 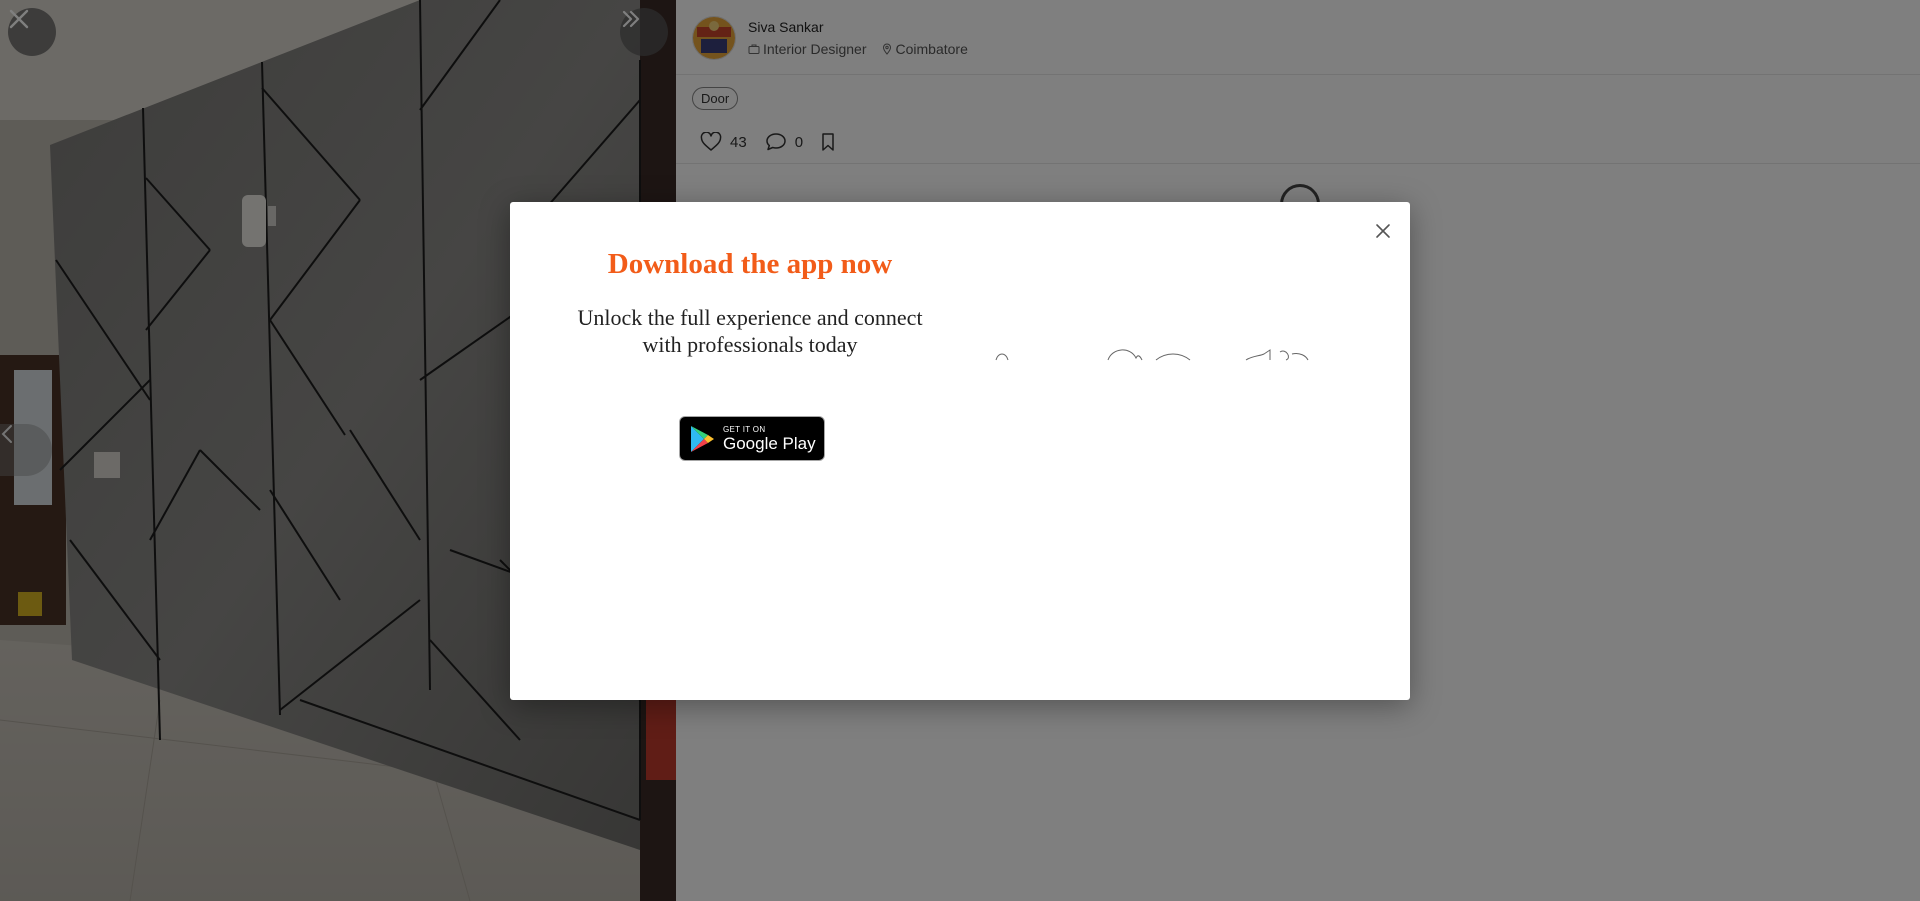 I want to click on google-play-icon, so click(x=702, y=438).